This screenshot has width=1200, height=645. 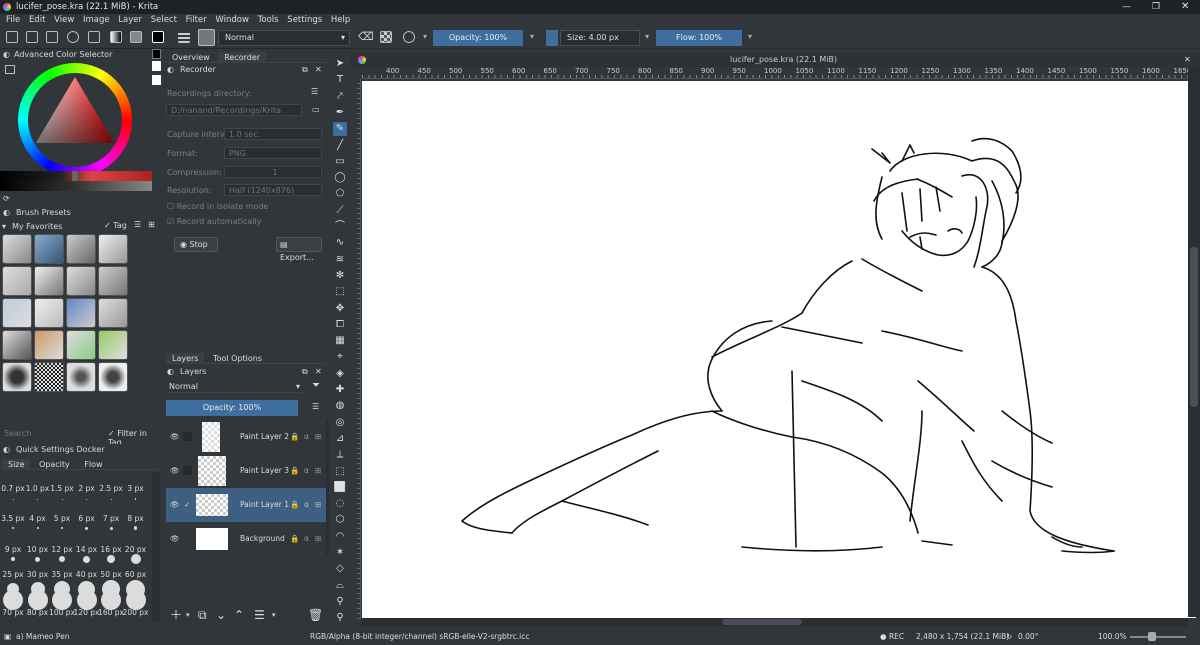 What do you see at coordinates (340, 520) in the screenshot?
I see `polygon-select-icon: ⬡` at bounding box center [340, 520].